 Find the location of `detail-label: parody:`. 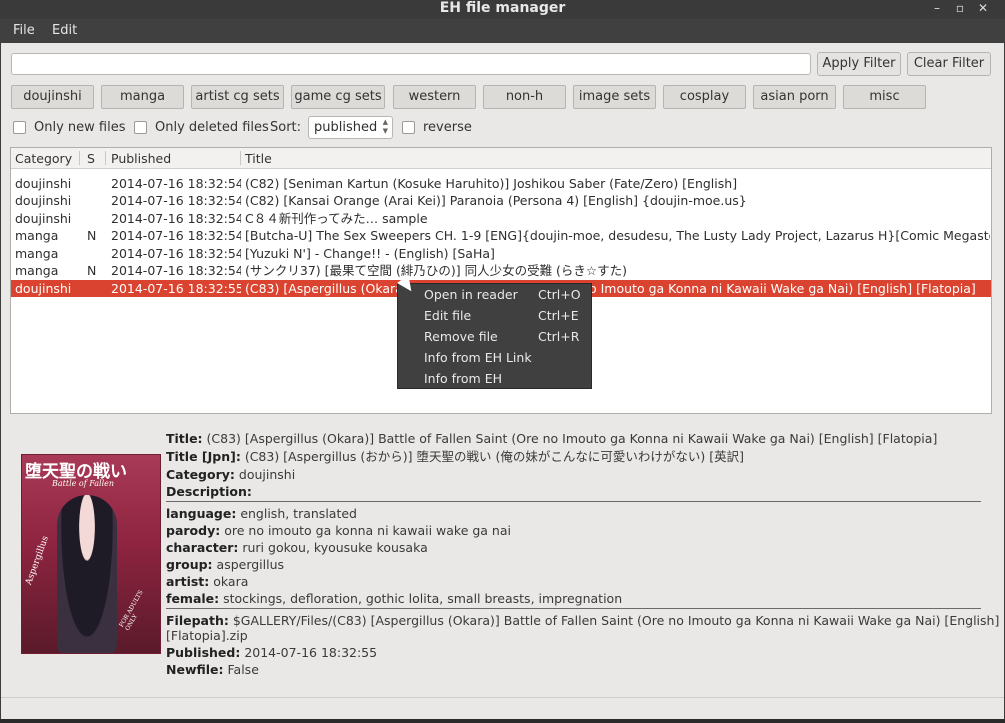

detail-label: parody: is located at coordinates (193, 530).